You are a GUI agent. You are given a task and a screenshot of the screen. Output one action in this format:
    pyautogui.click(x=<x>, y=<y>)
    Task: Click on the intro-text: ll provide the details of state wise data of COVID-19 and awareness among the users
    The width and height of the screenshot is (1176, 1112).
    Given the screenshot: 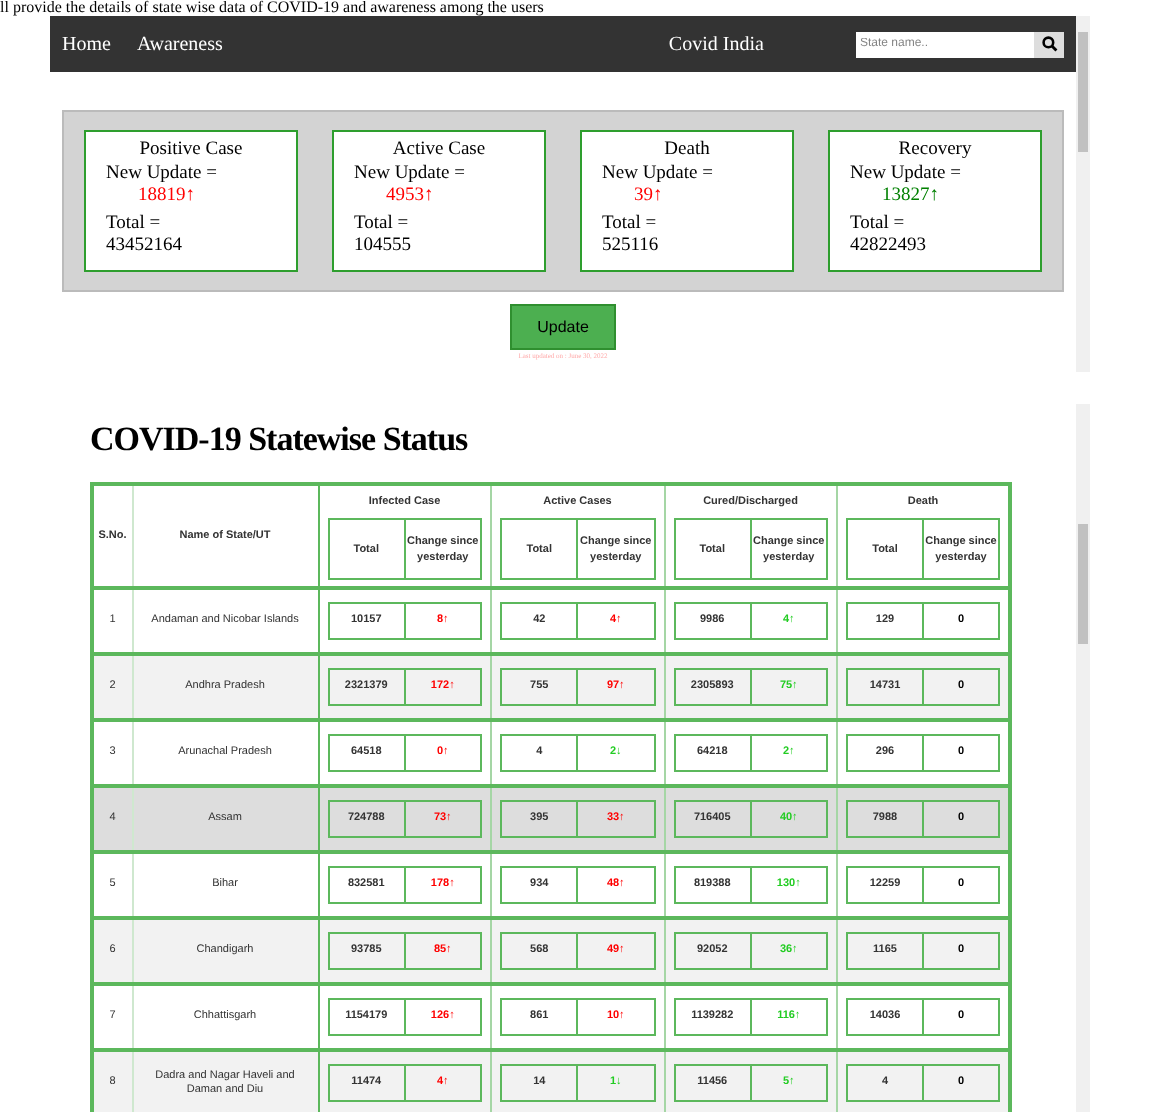 What is the action you would take?
    pyautogui.click(x=273, y=8)
    